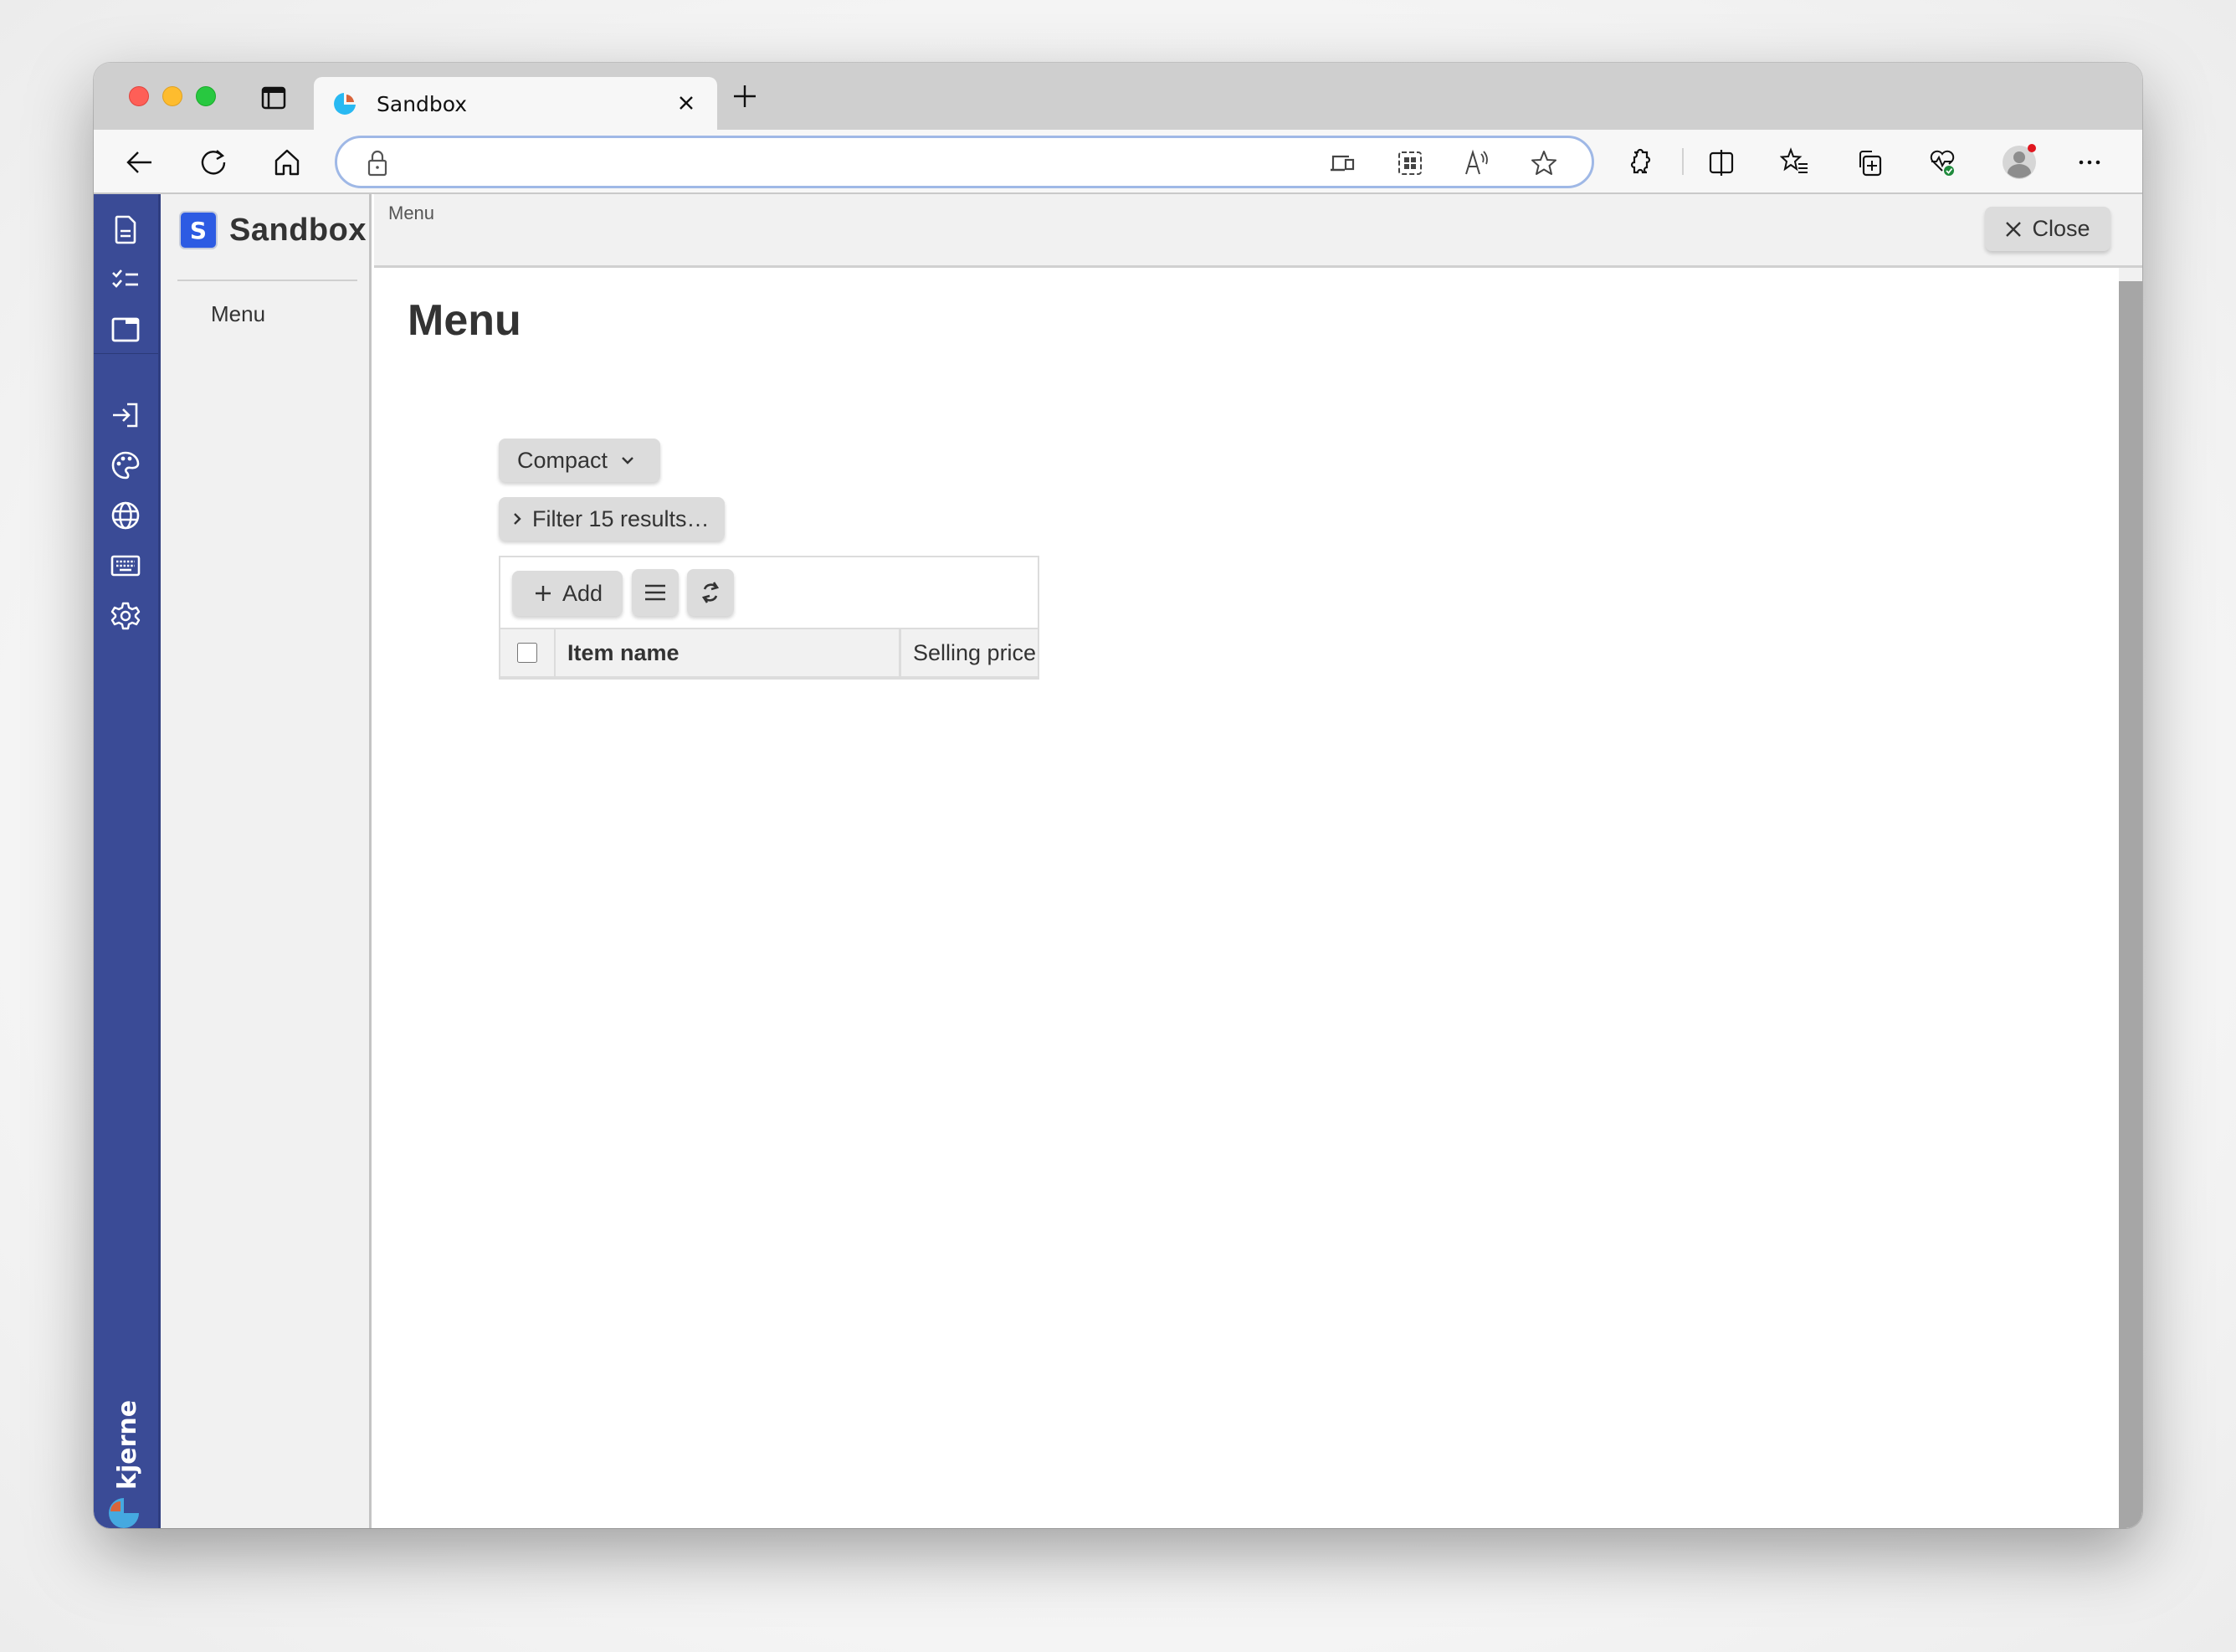 The height and width of the screenshot is (1652, 2236). I want to click on favorites-icon, so click(1795, 162).